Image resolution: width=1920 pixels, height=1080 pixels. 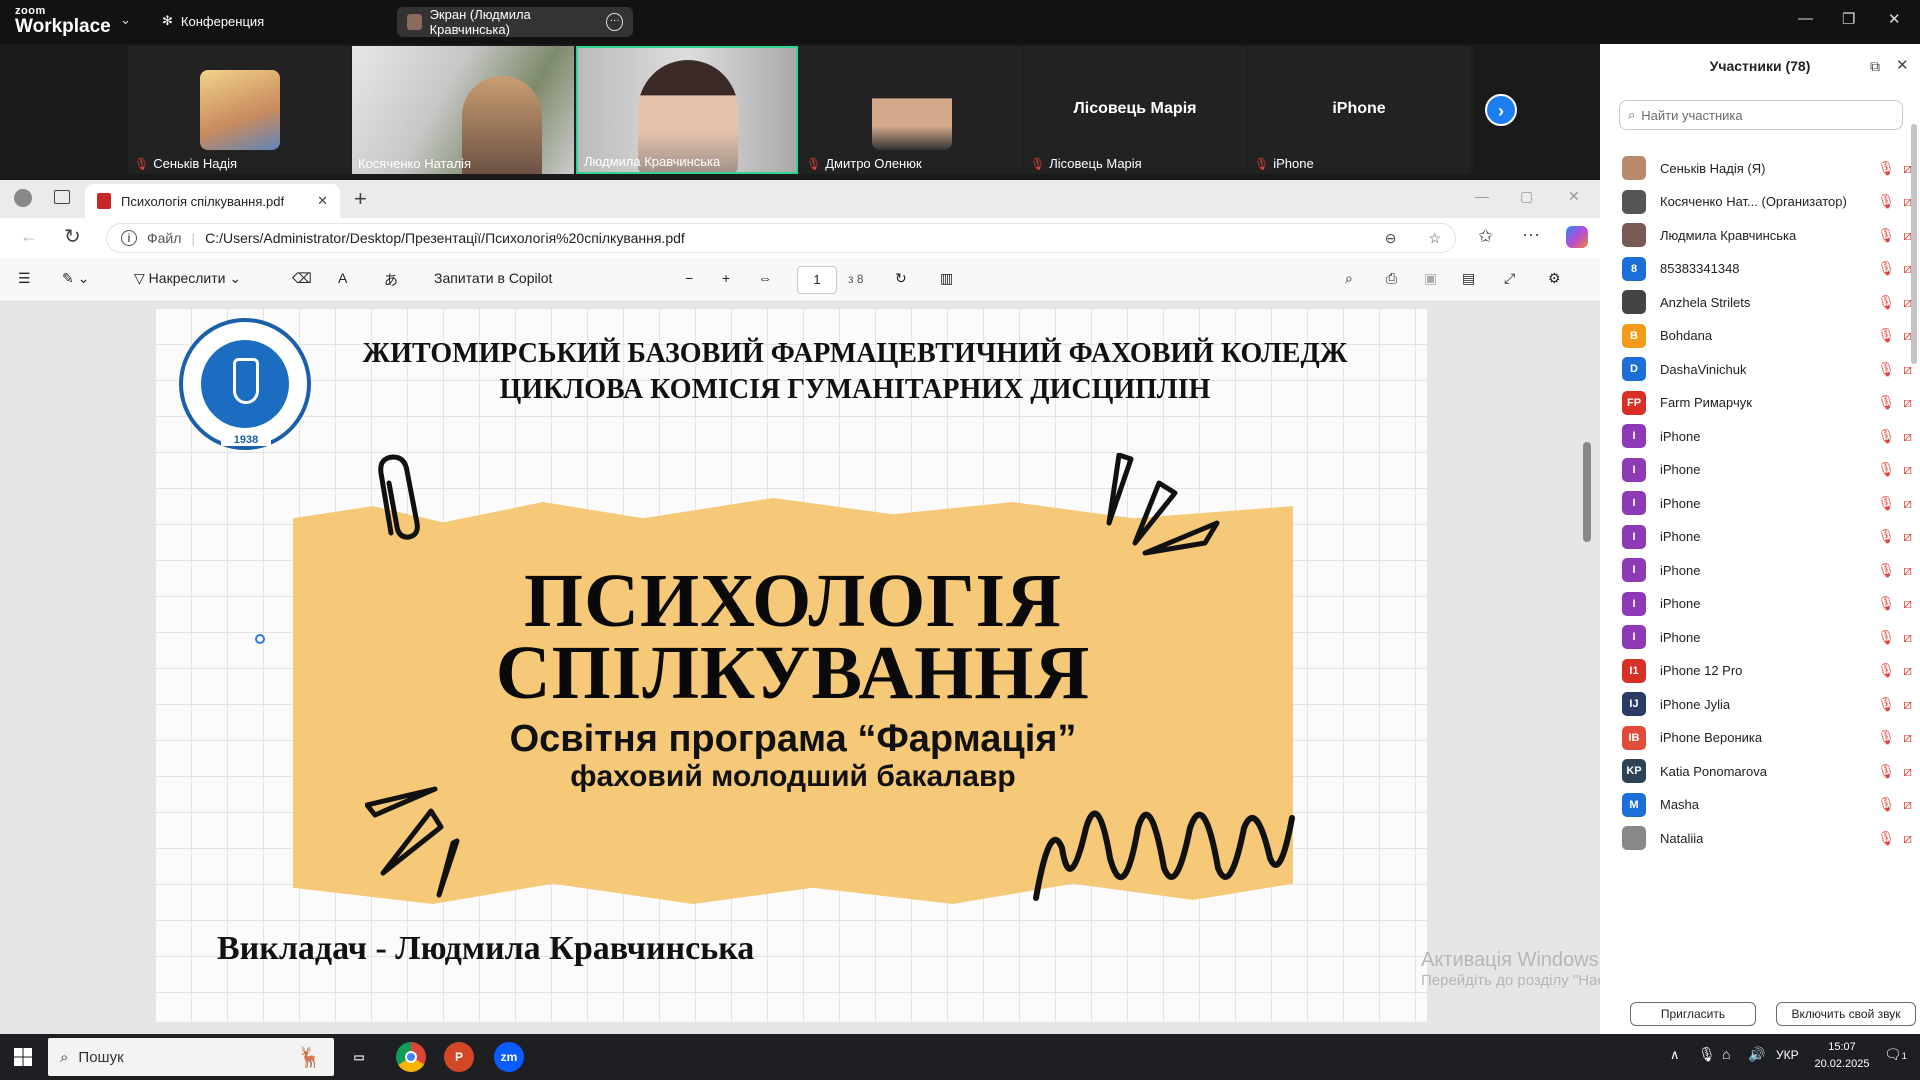 I want to click on favorites-icon: ✩, so click(x=1485, y=236).